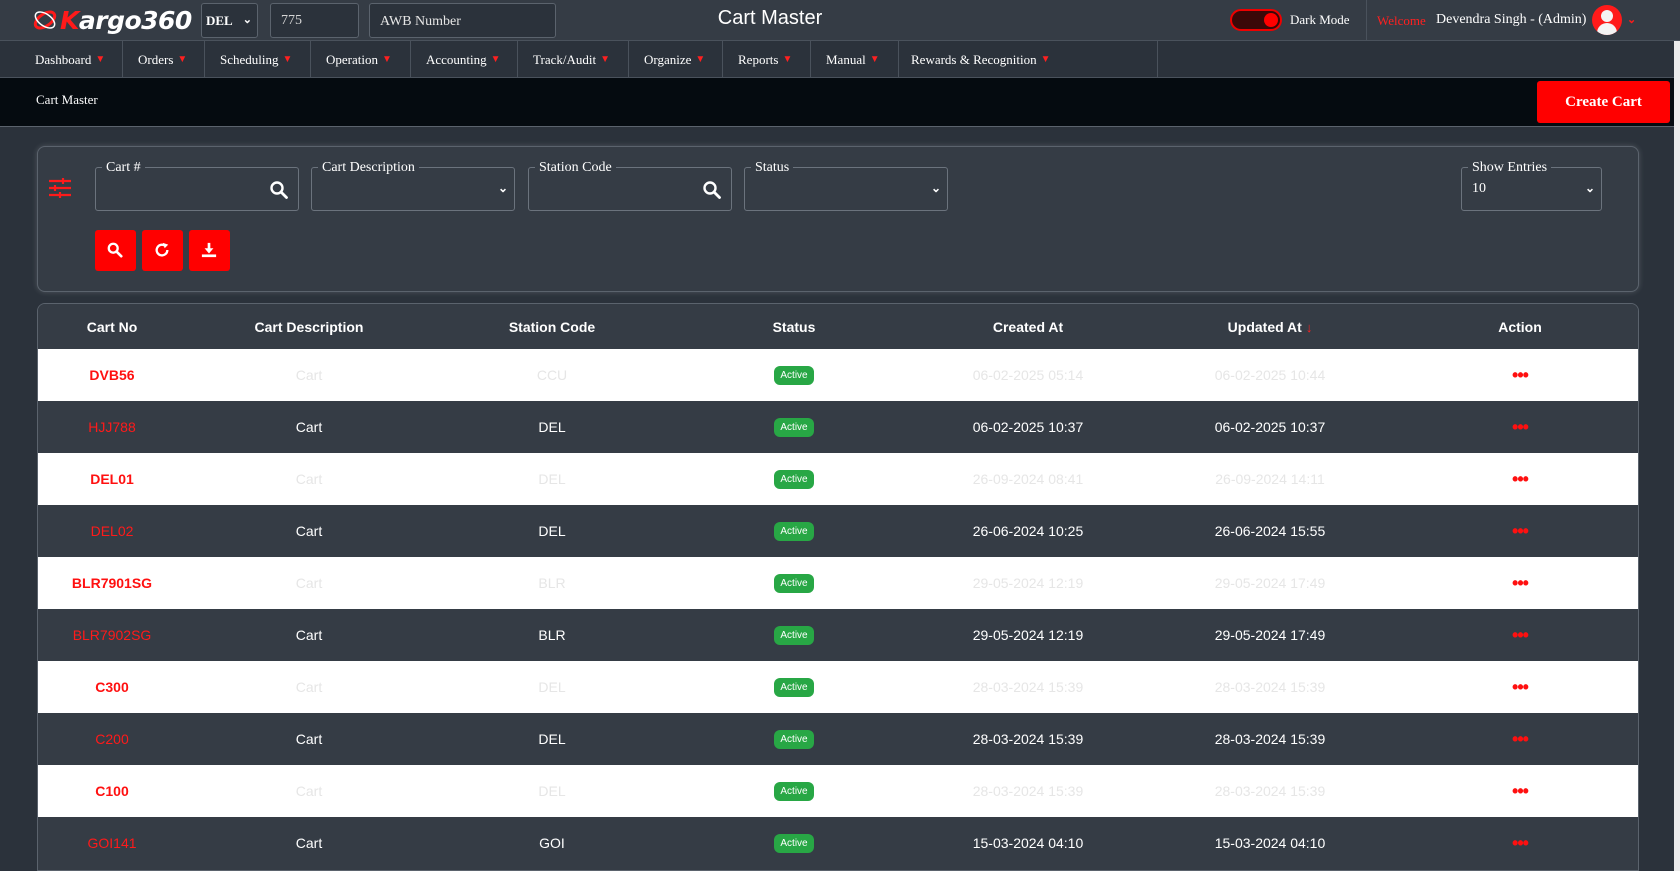  I want to click on search-button, so click(115, 250).